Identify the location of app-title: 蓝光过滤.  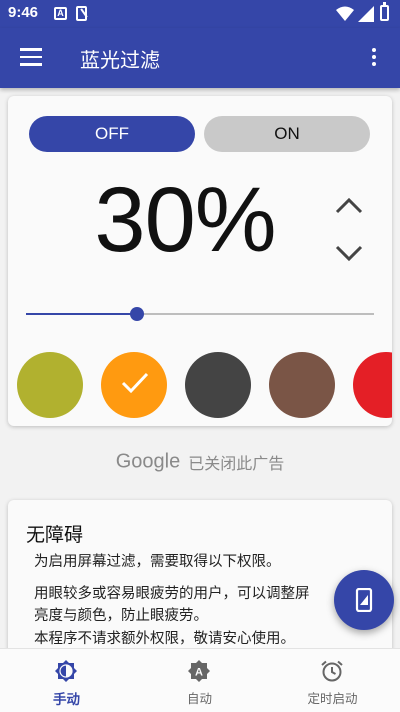
(120, 60).